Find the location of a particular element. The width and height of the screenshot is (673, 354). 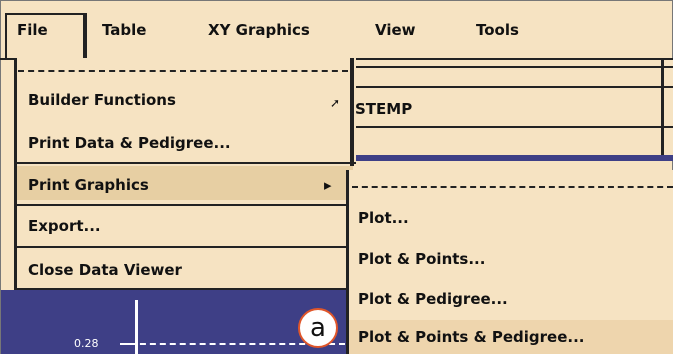

menu-item-builder-functions: Builder Functions is located at coordinates (102, 100).